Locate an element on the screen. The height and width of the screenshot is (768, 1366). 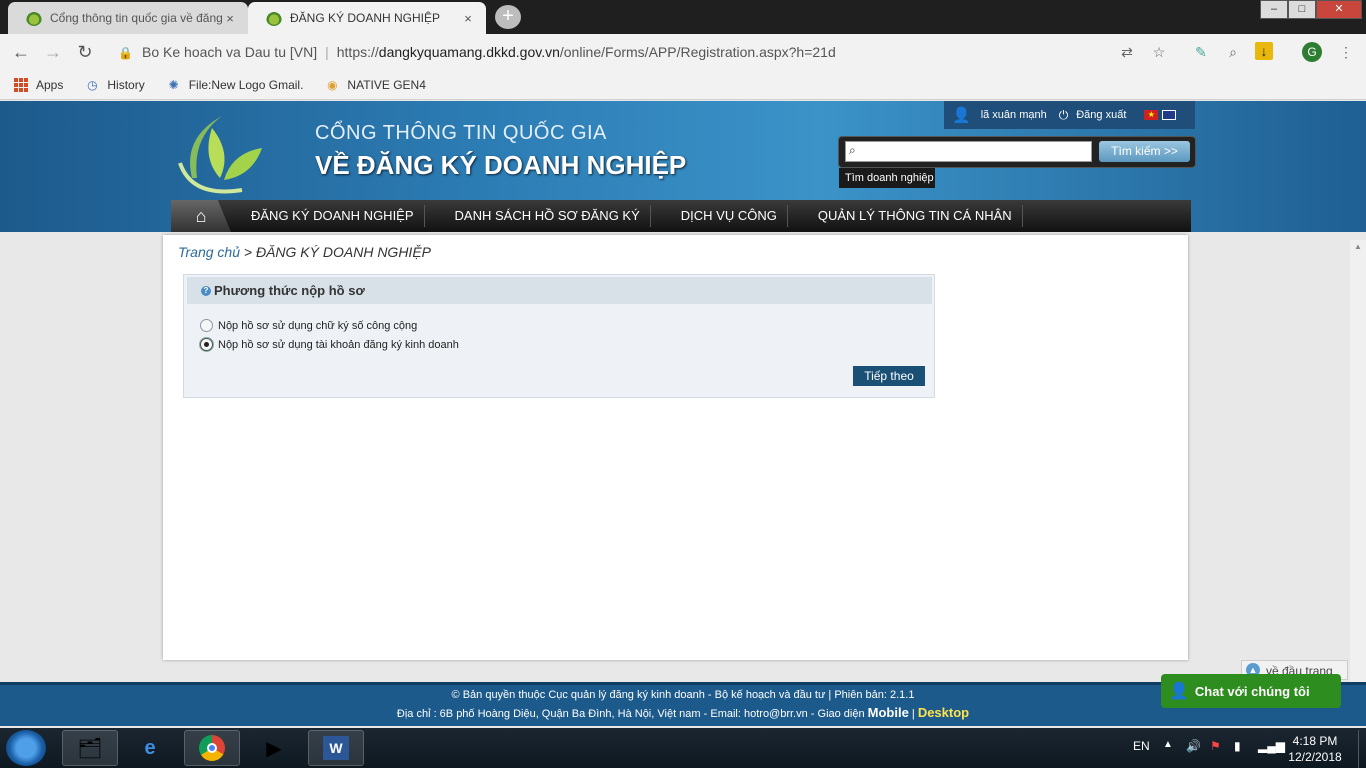
footer-pipe: | is located at coordinates (913, 714).